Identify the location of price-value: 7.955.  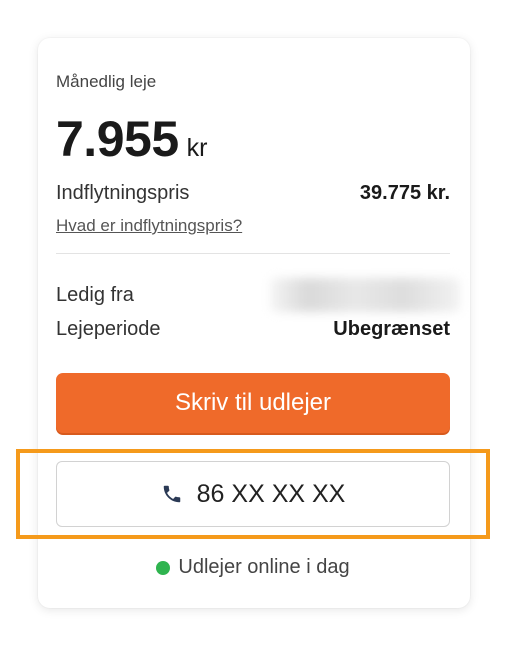
(117, 139).